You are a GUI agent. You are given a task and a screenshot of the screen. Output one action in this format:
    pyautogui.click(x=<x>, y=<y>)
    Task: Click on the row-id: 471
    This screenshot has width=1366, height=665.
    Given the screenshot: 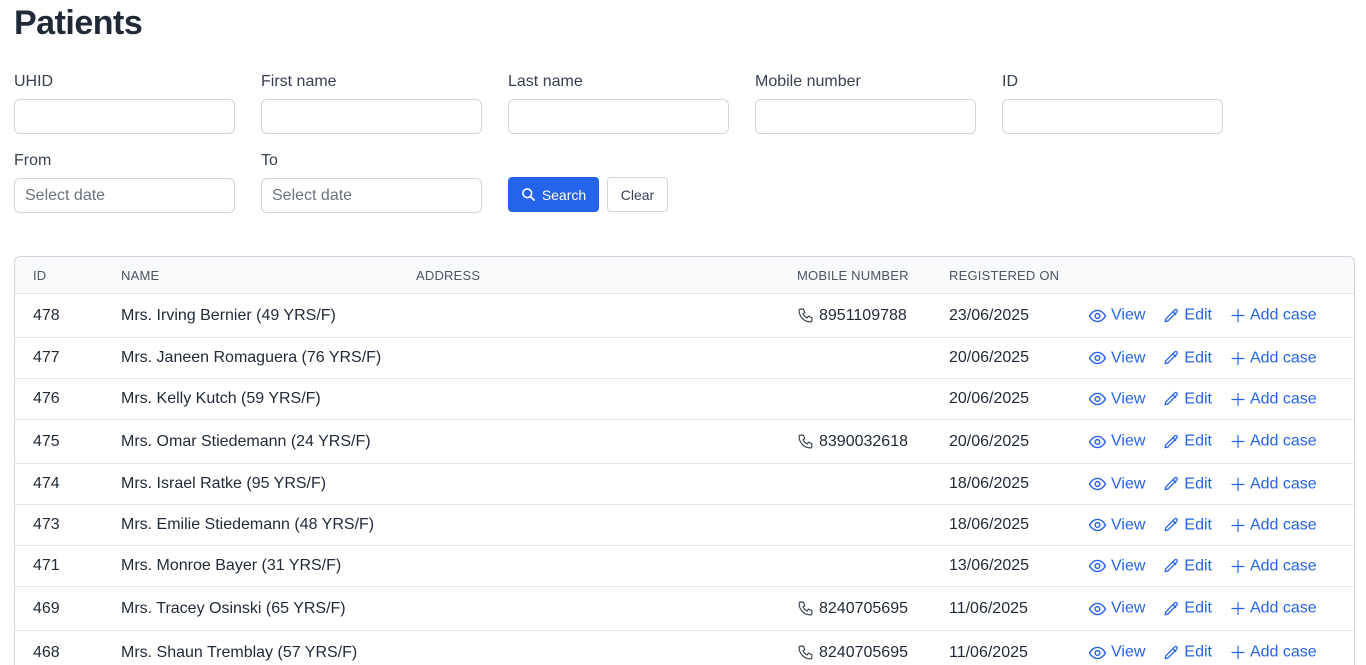 What is the action you would take?
    pyautogui.click(x=46, y=565)
    